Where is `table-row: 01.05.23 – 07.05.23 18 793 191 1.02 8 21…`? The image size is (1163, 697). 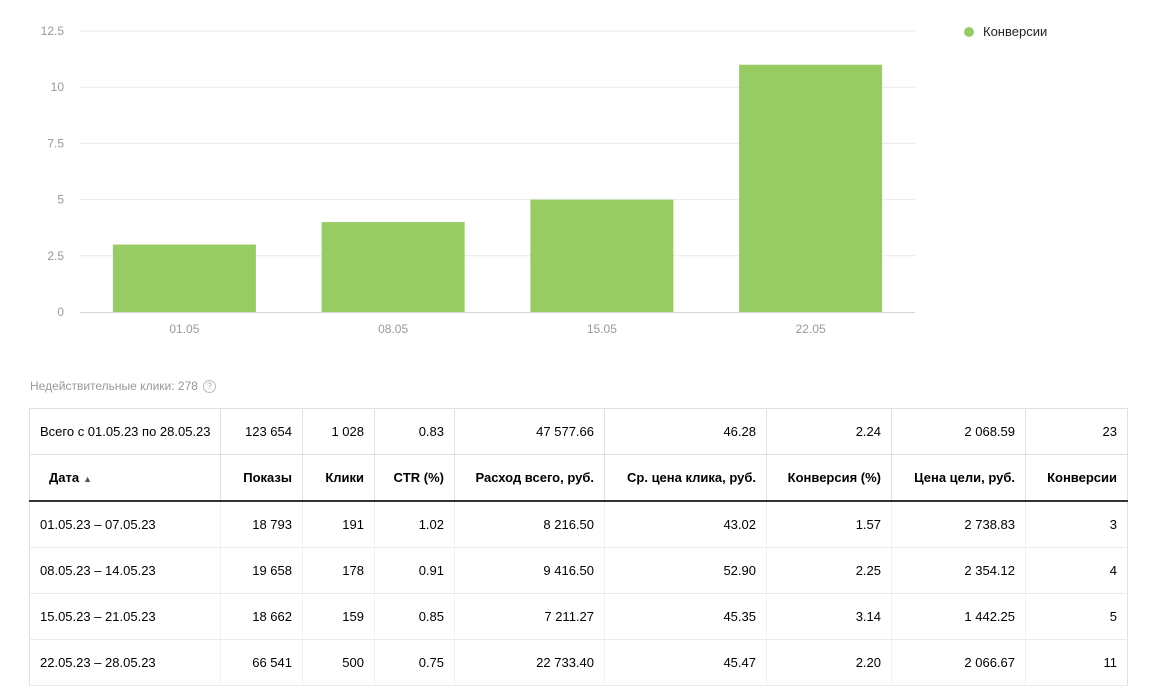
table-row: 01.05.23 – 07.05.23 18 793 191 1.02 8 21… is located at coordinates (578, 524).